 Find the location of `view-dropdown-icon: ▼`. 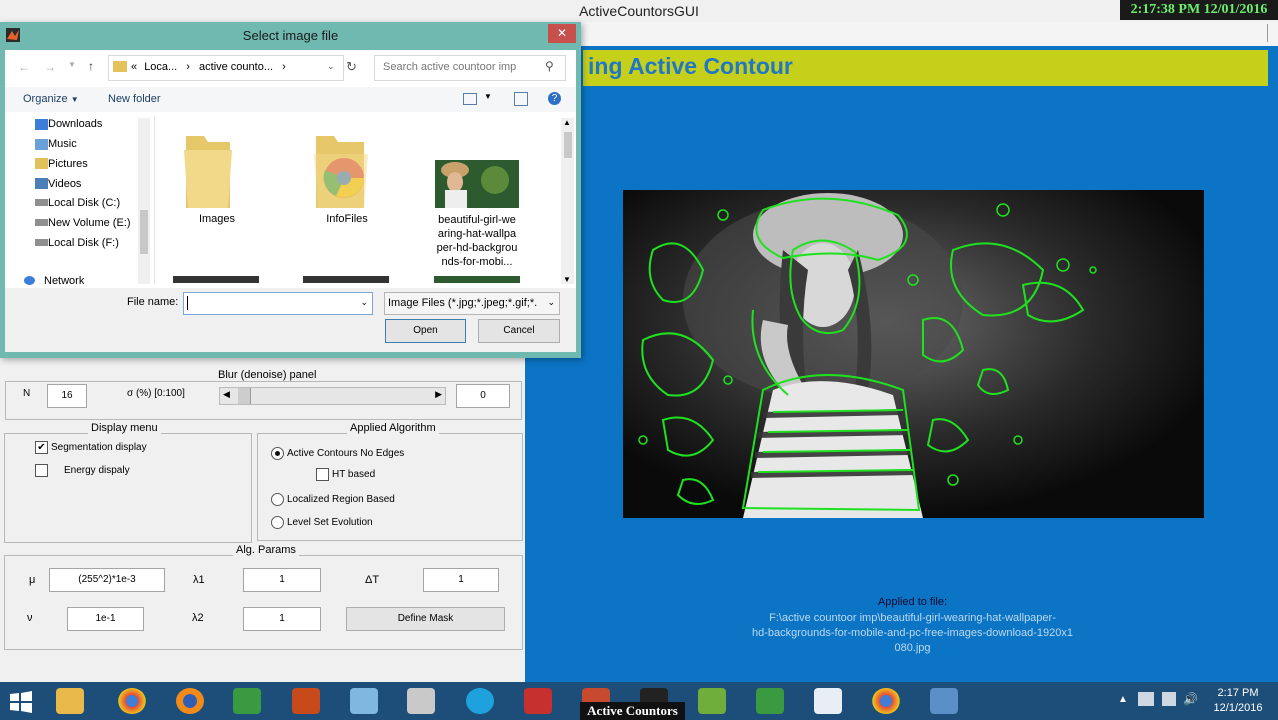

view-dropdown-icon: ▼ is located at coordinates (488, 96).